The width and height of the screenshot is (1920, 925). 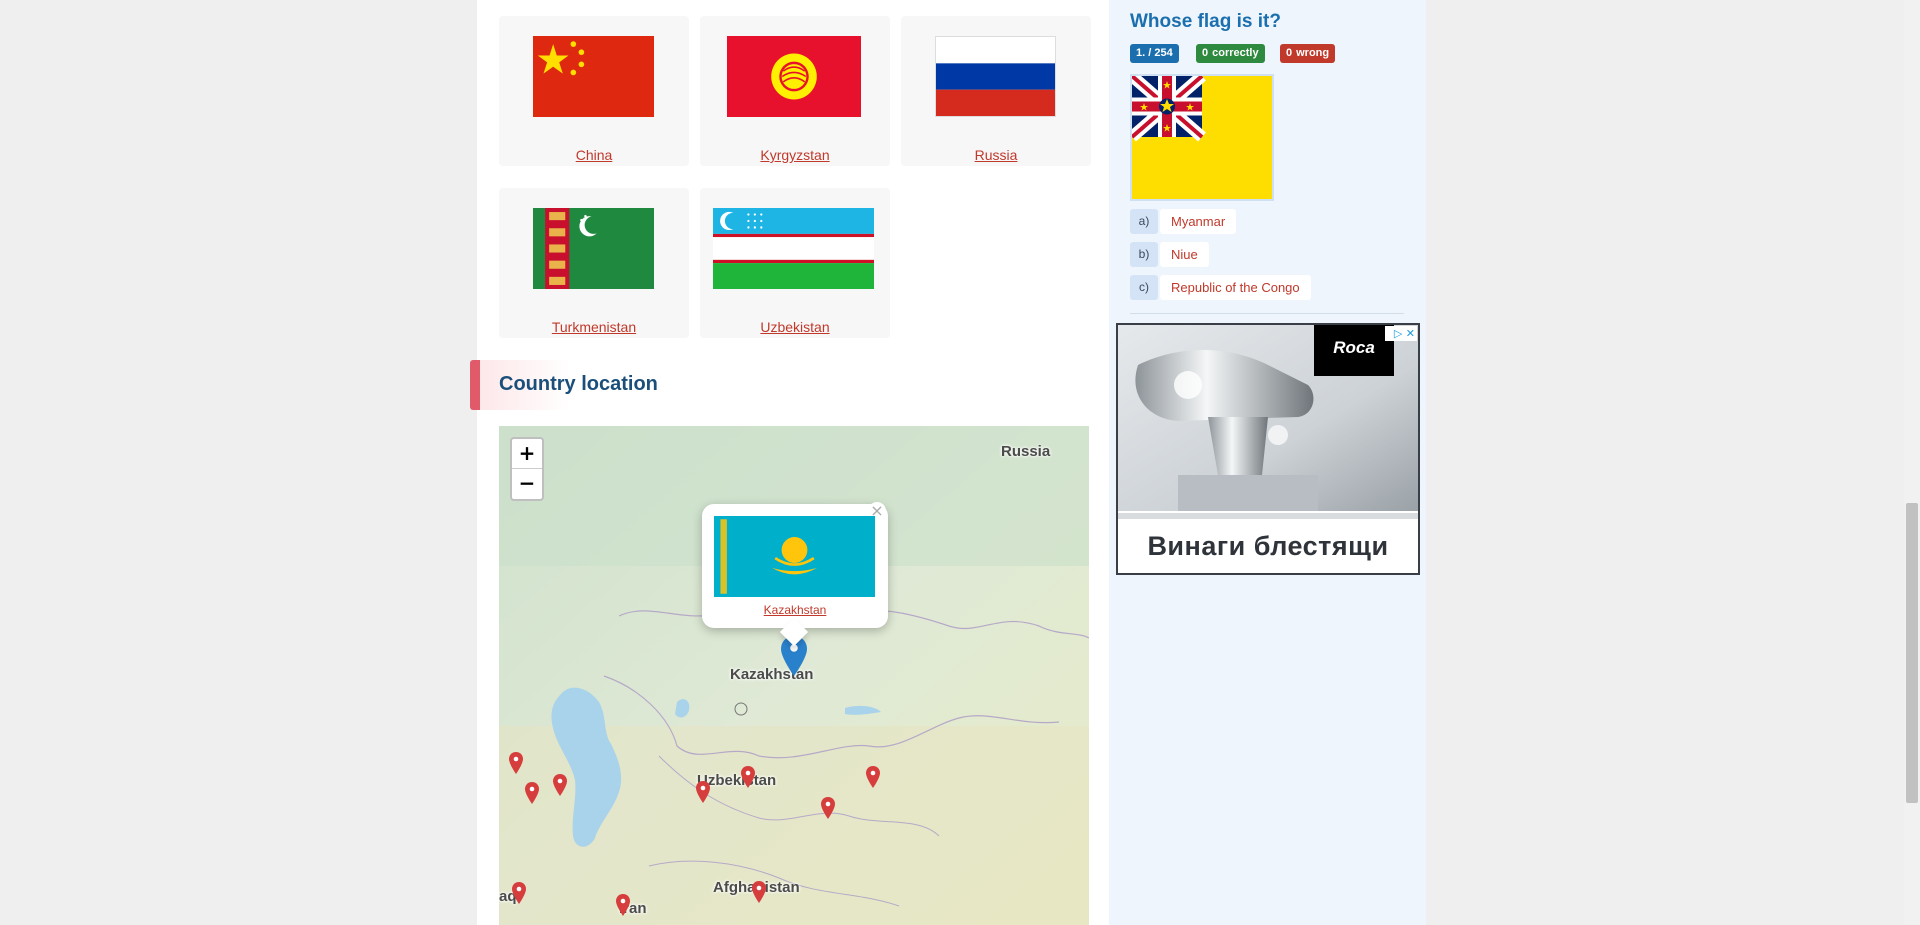 What do you see at coordinates (1184, 254) in the screenshot?
I see `answer-text: Niue` at bounding box center [1184, 254].